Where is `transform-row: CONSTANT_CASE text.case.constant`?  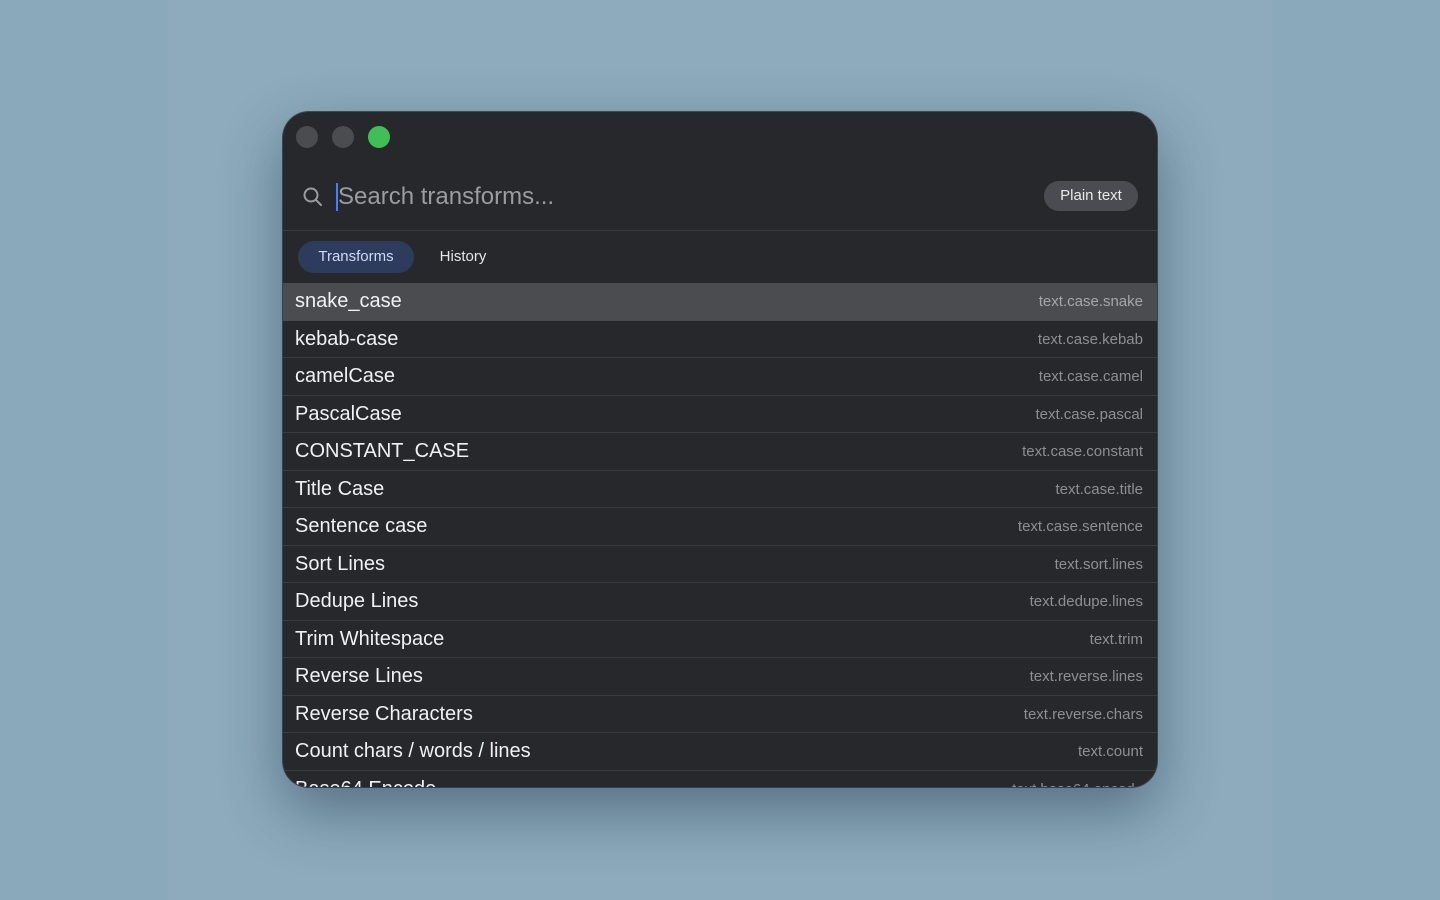 transform-row: CONSTANT_CASE text.case.constant is located at coordinates (720, 452).